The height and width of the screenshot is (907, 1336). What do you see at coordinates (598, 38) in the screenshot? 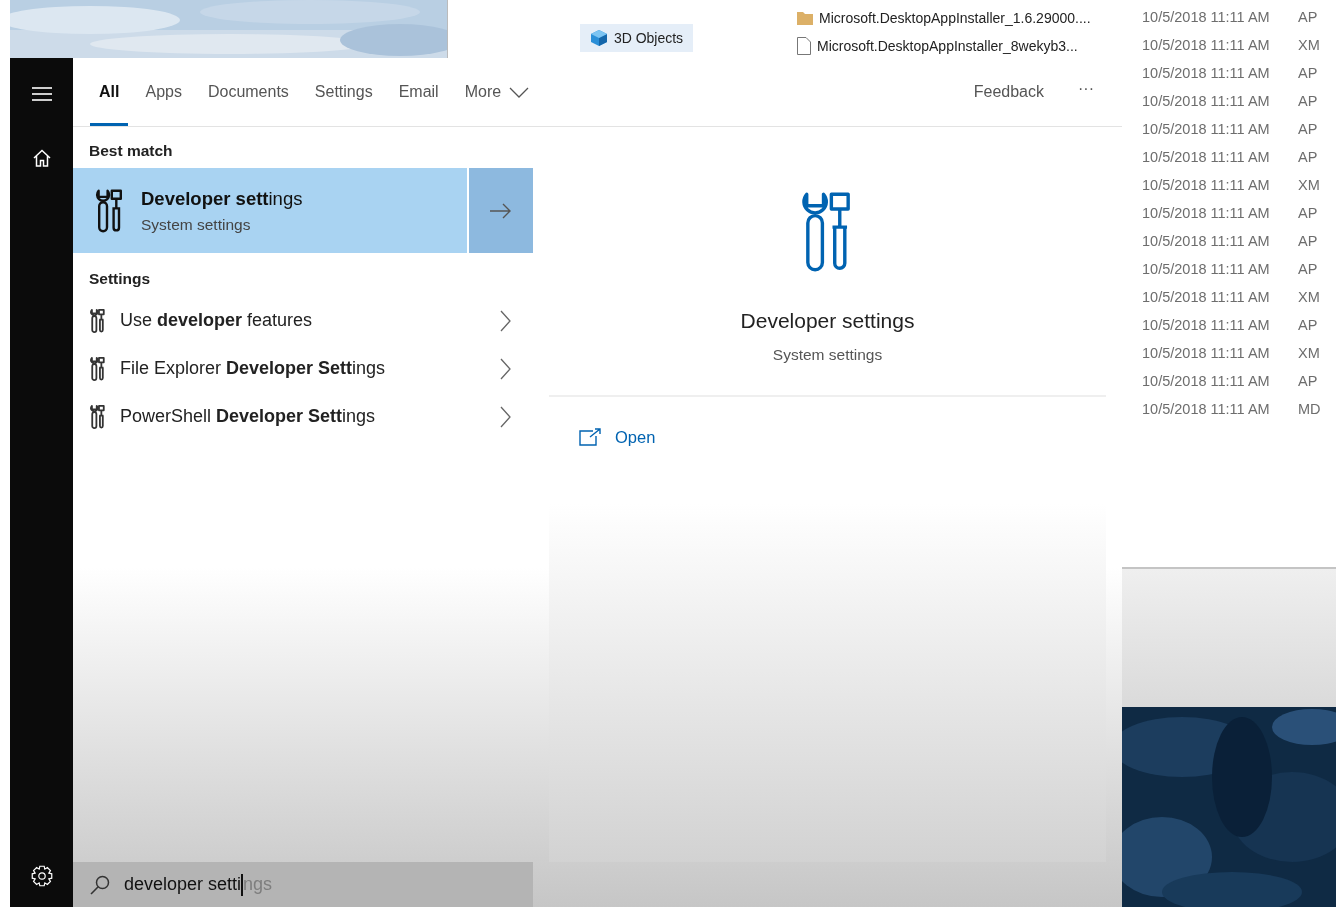
I see `cube-icon` at bounding box center [598, 38].